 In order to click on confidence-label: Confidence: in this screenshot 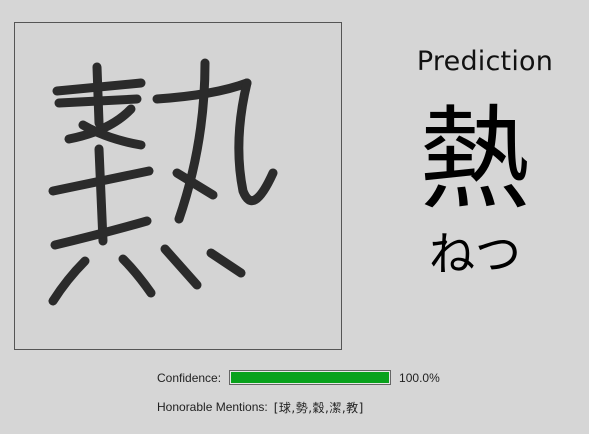, I will do `click(189, 377)`.